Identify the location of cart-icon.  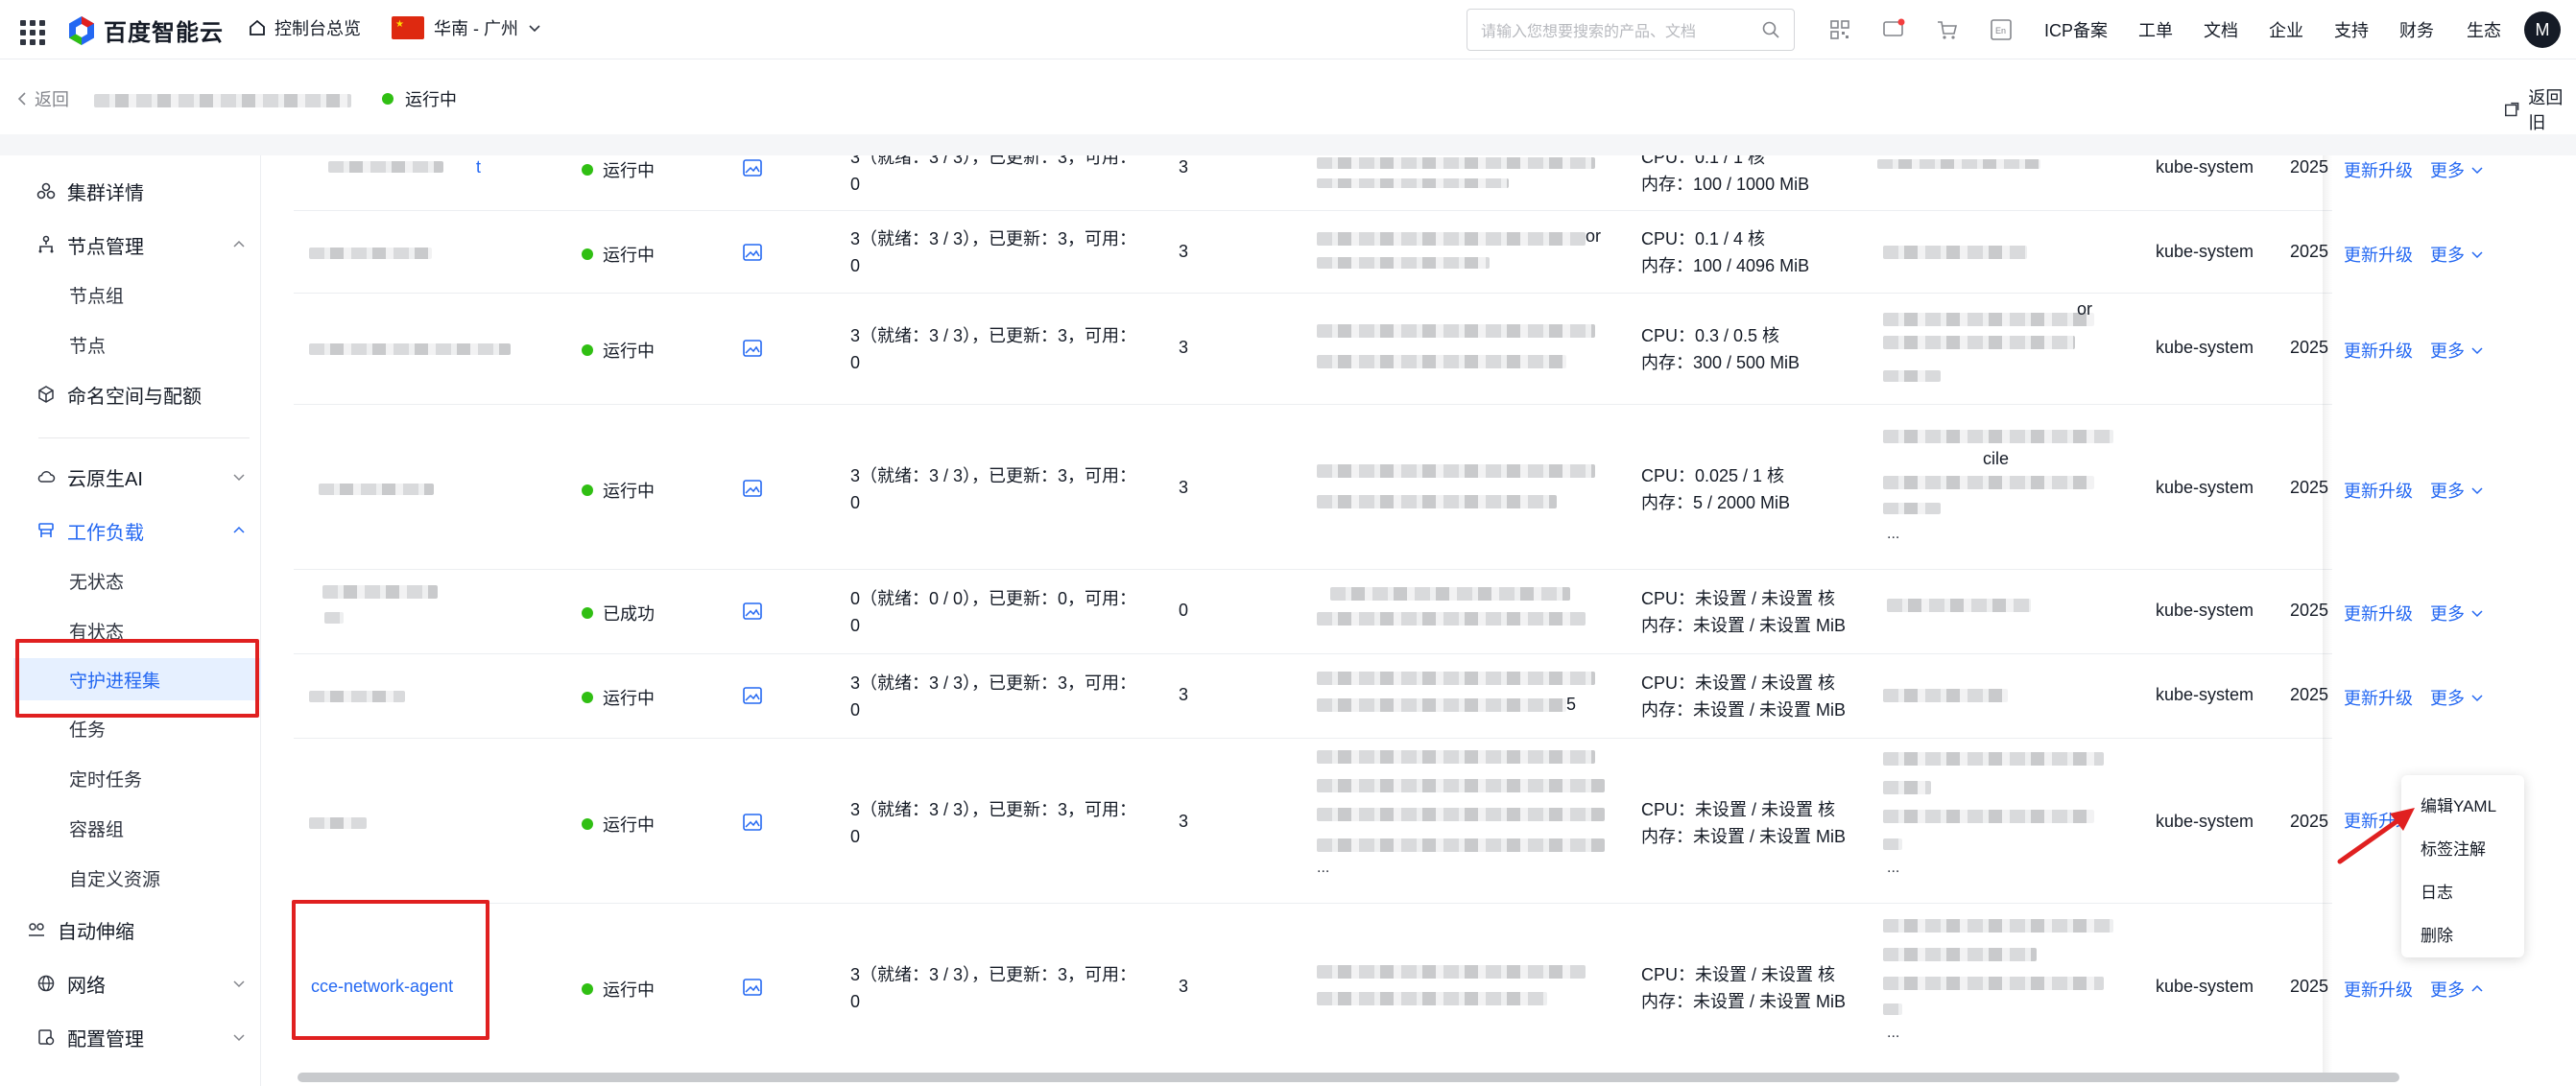
(1947, 29).